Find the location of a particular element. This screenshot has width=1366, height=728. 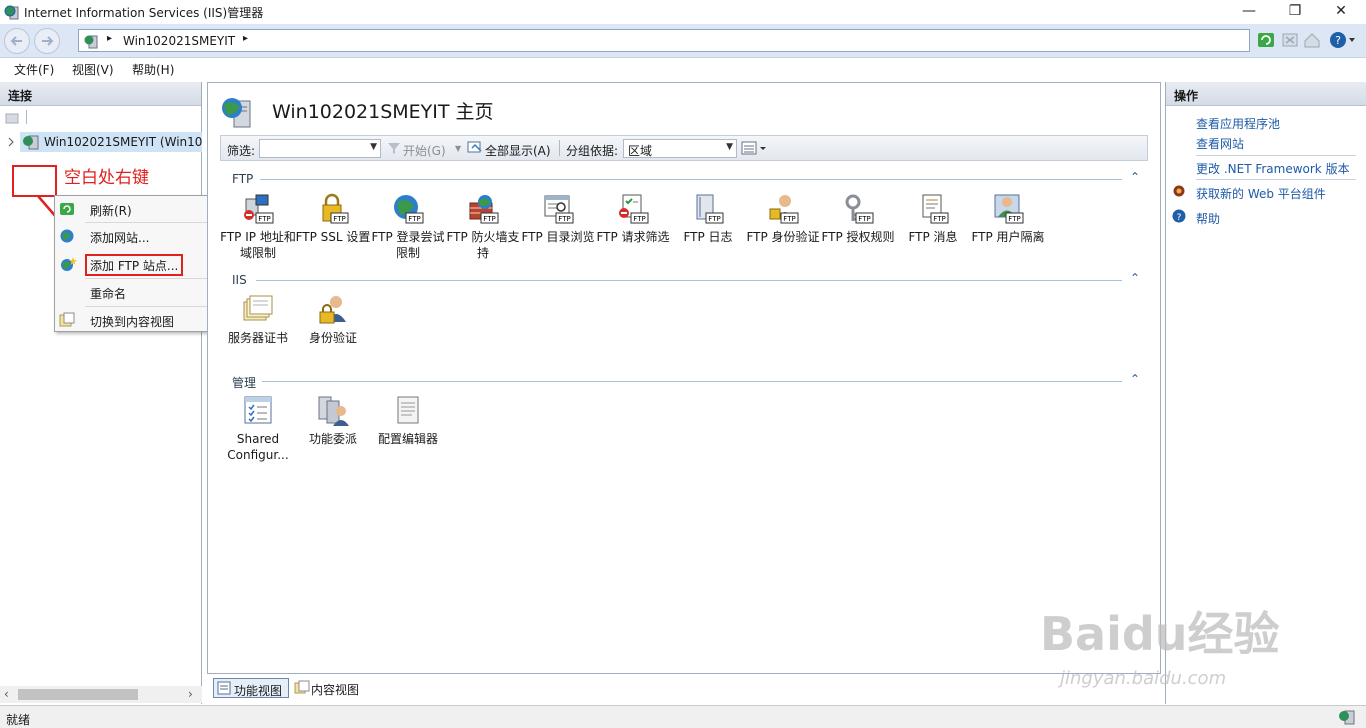

filter-divider is located at coordinates (559, 148).